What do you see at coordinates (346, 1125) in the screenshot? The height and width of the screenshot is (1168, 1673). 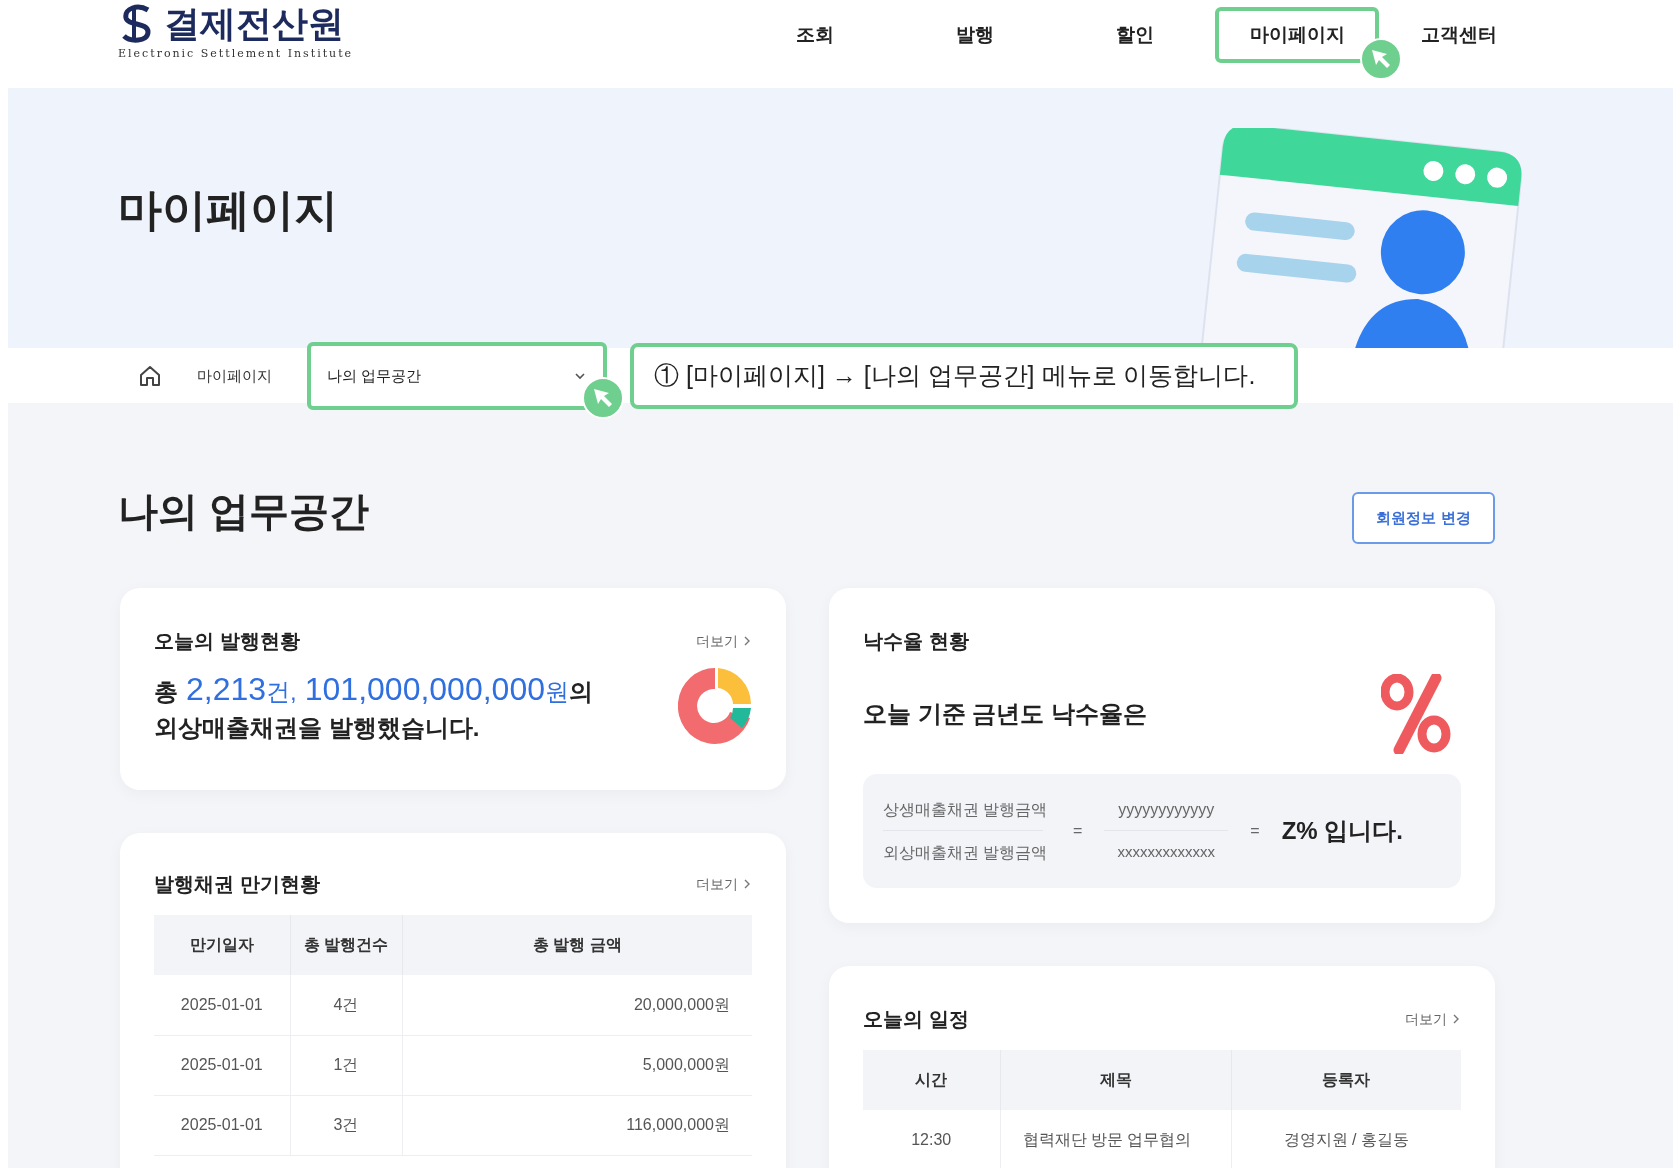 I see `table-cell: 3건` at bounding box center [346, 1125].